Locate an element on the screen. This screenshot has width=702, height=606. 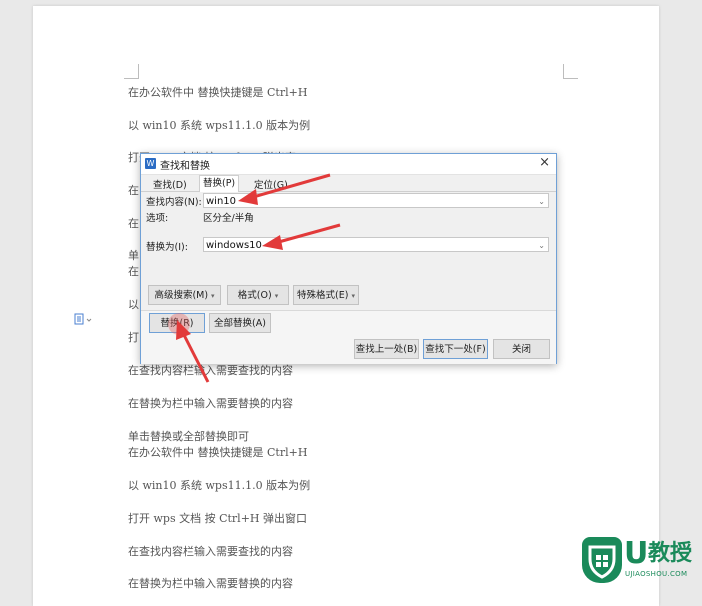
logo-brand: U is located at coordinates (636, 553).